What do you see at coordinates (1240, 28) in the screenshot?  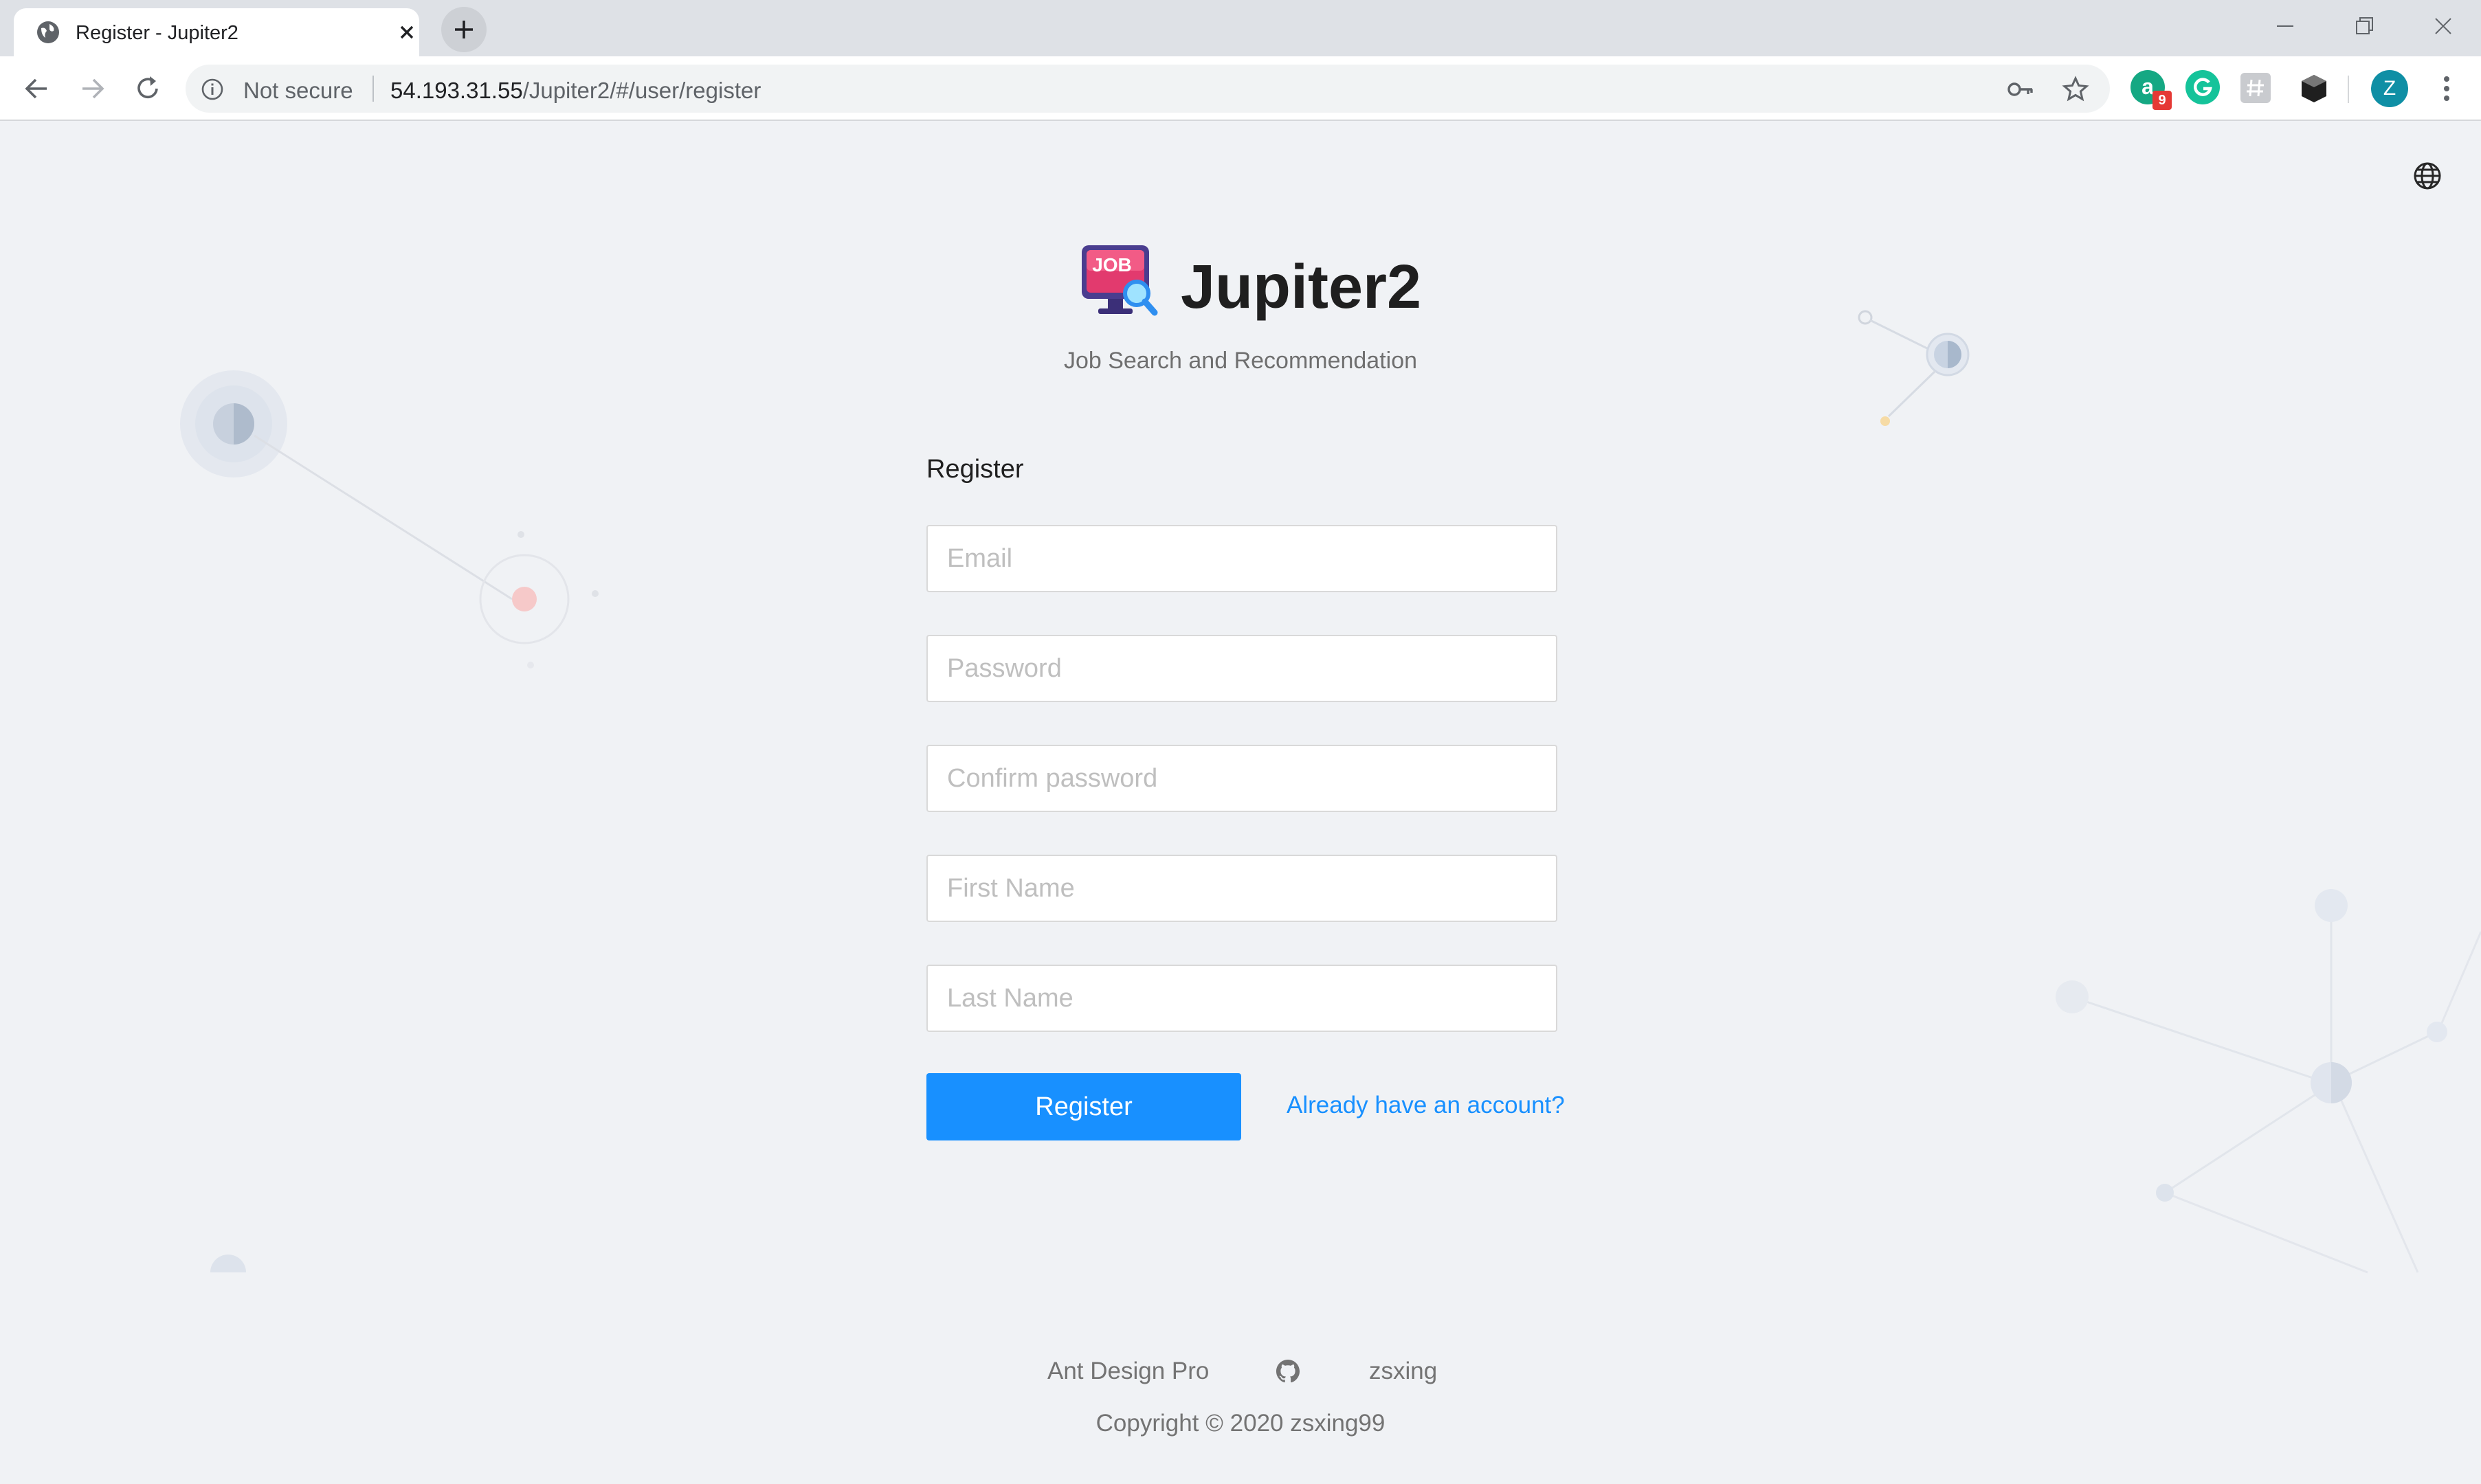 I see `browser-titlebar: Register - Jupiter2` at bounding box center [1240, 28].